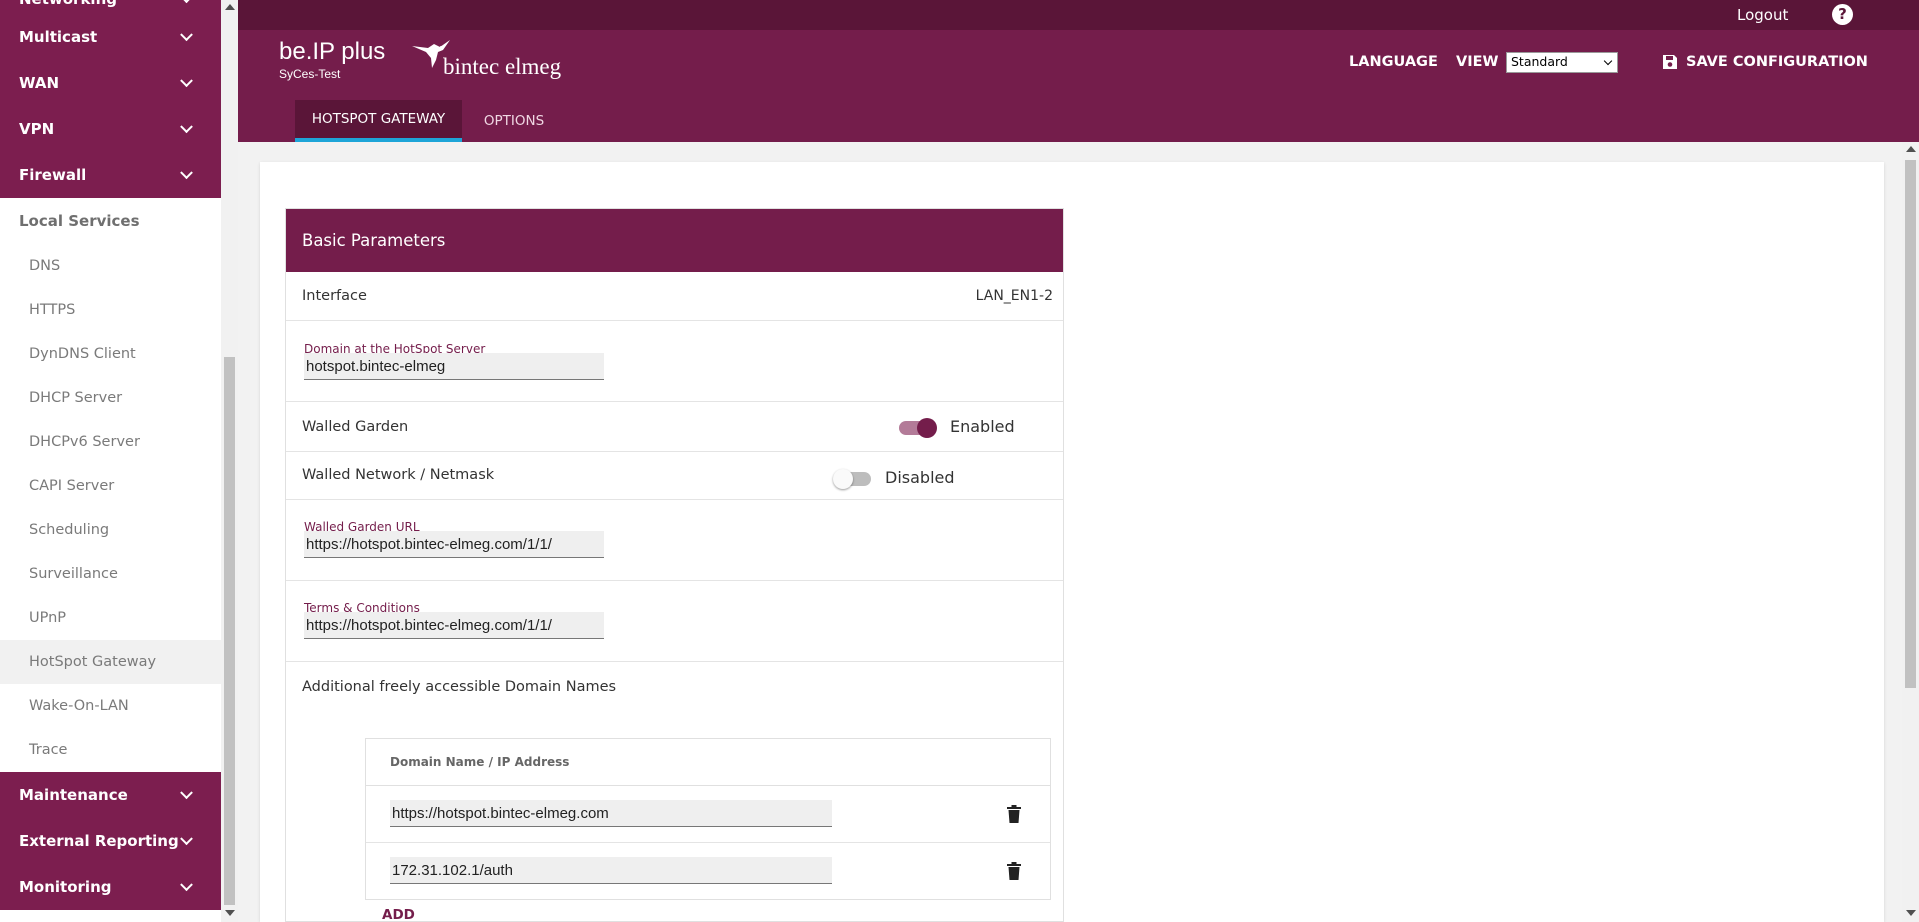 The height and width of the screenshot is (922, 1919). I want to click on walled-network-state: Disabled, so click(920, 477).